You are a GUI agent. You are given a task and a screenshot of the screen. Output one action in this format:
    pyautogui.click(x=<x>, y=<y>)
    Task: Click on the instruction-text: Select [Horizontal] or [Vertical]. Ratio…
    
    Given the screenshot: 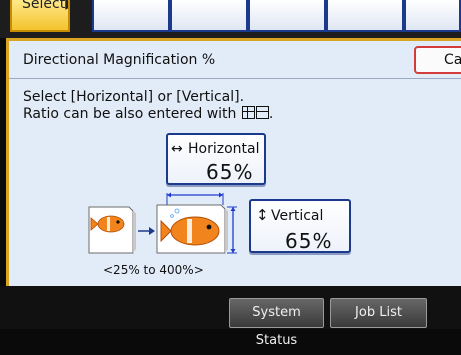 What is the action you would take?
    pyautogui.click(x=148, y=106)
    